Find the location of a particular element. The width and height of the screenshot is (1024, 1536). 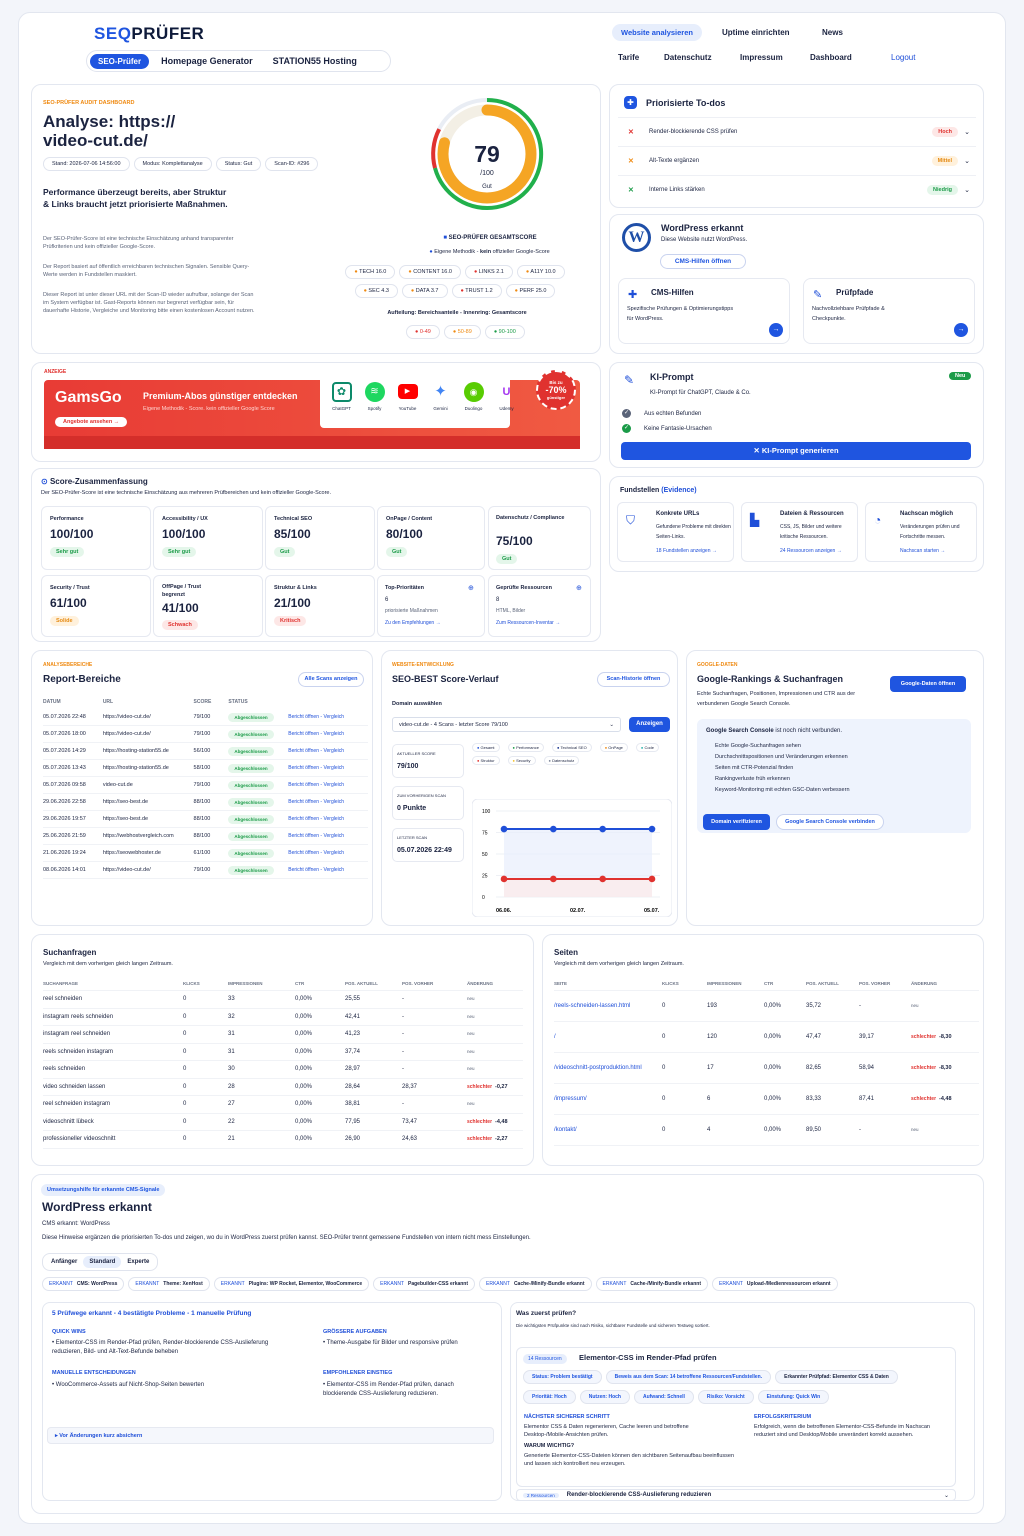

priority-badge: Niedrig is located at coordinates (942, 190).